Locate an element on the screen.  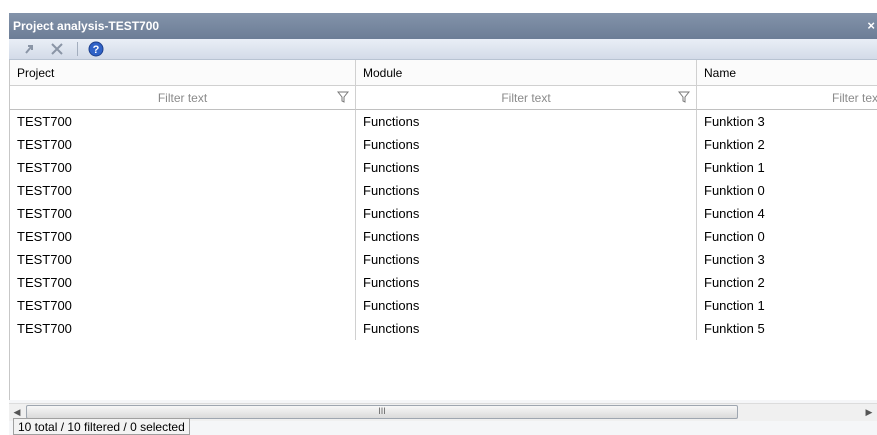
filter-input-module: Filter text is located at coordinates (526, 98).